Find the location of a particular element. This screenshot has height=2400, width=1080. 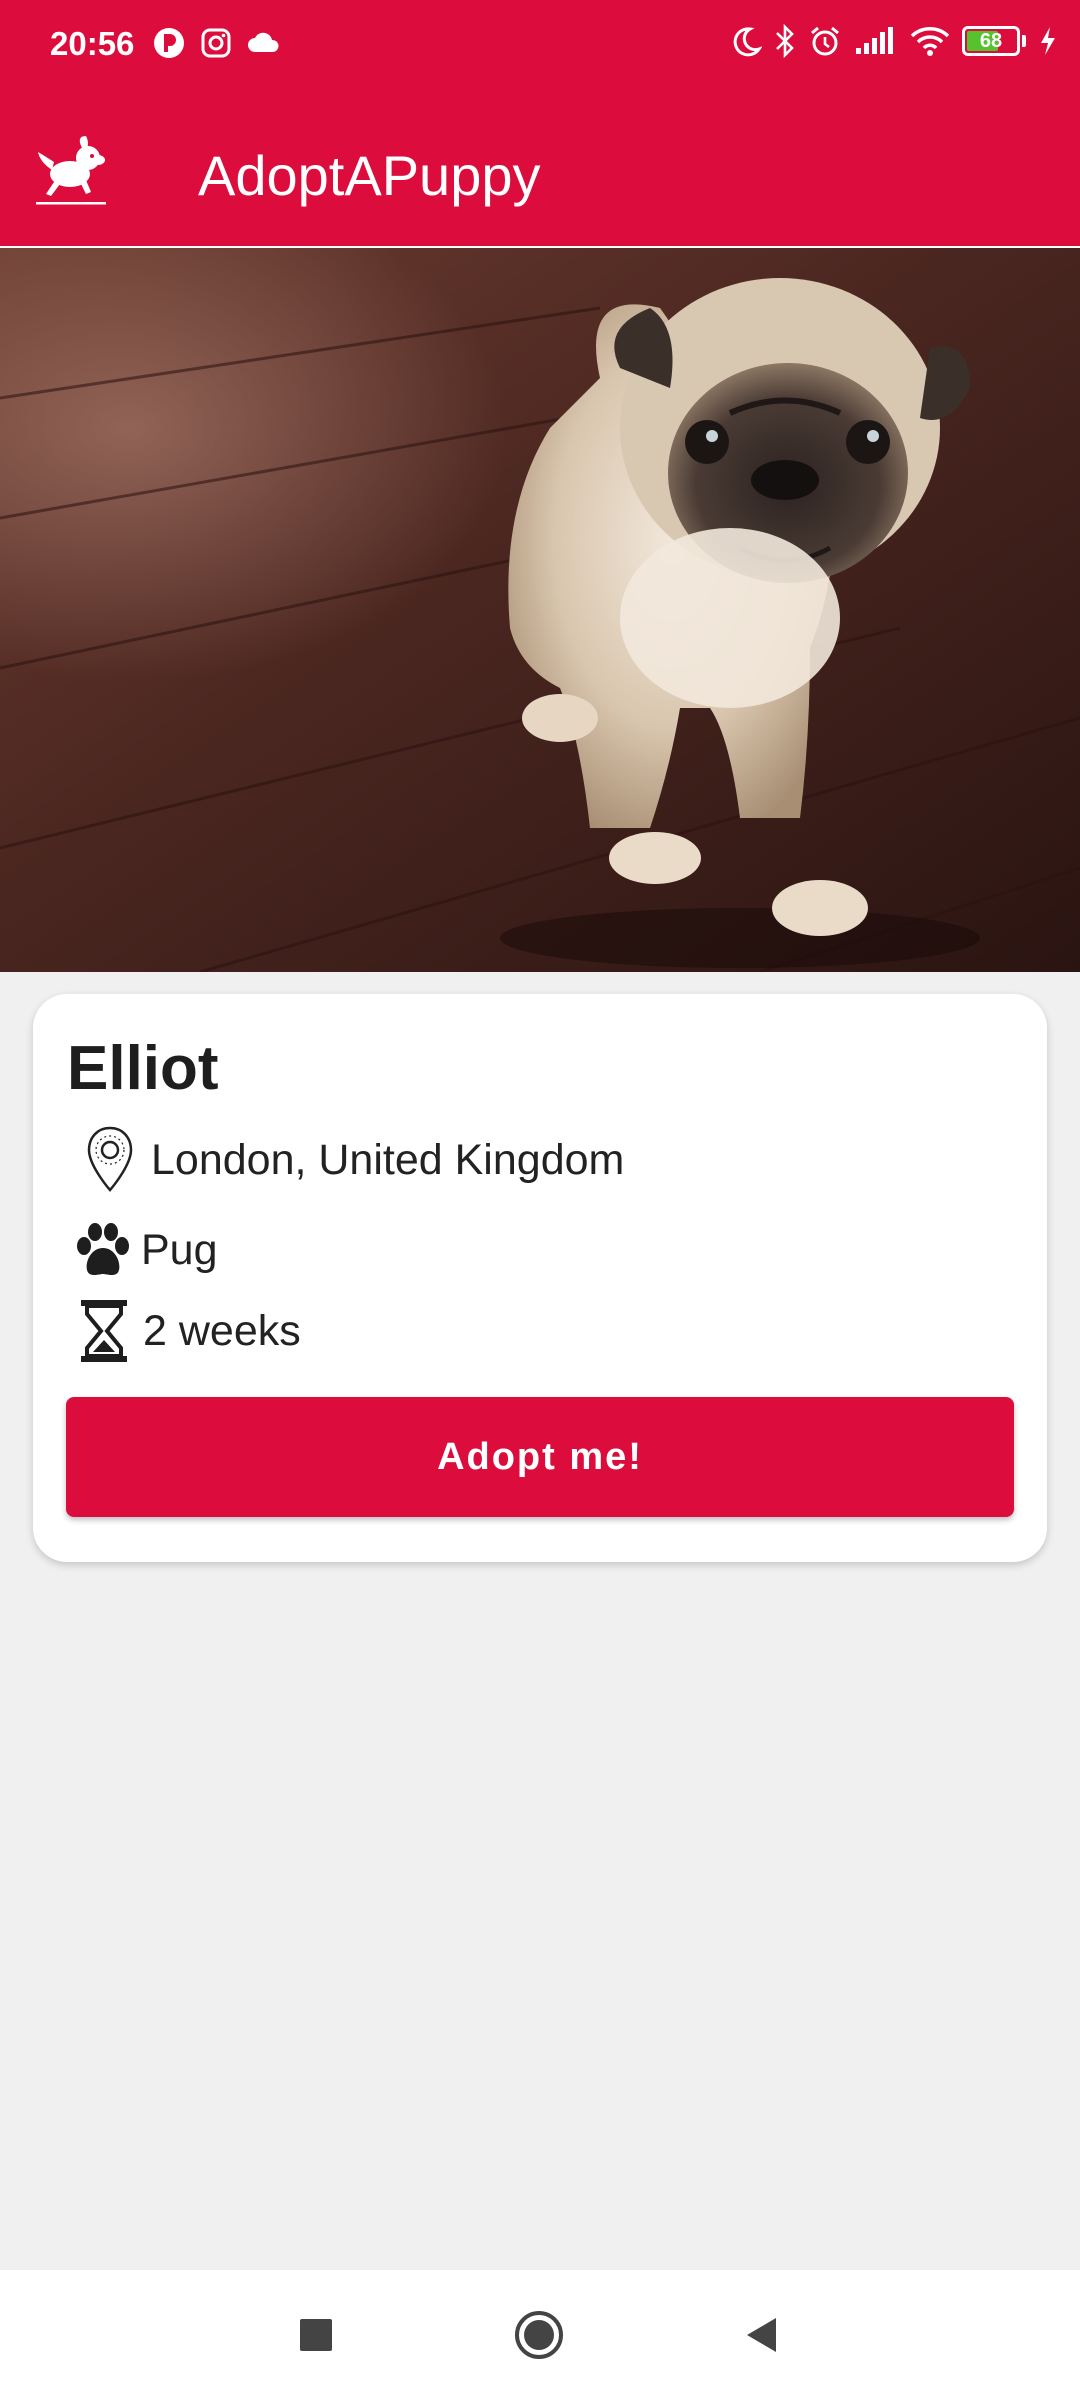

breed-row: Pug is located at coordinates (145, 1250).